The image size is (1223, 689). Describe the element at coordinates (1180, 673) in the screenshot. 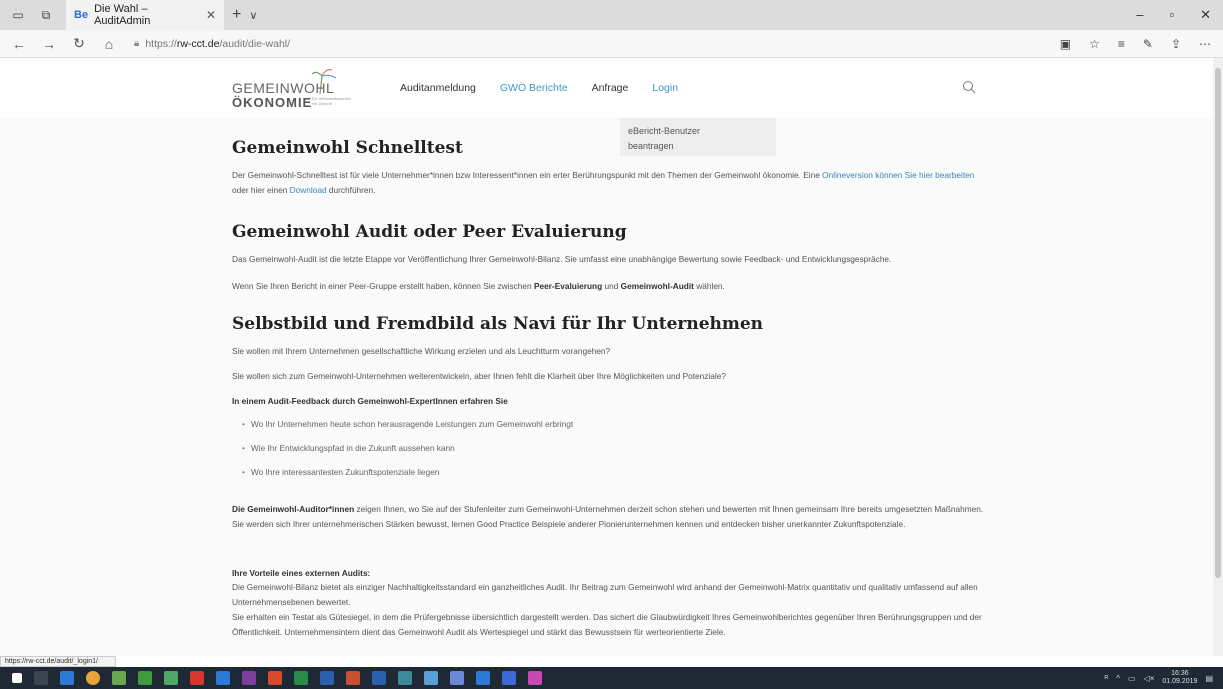

I see `clock-time: 16:36` at that location.